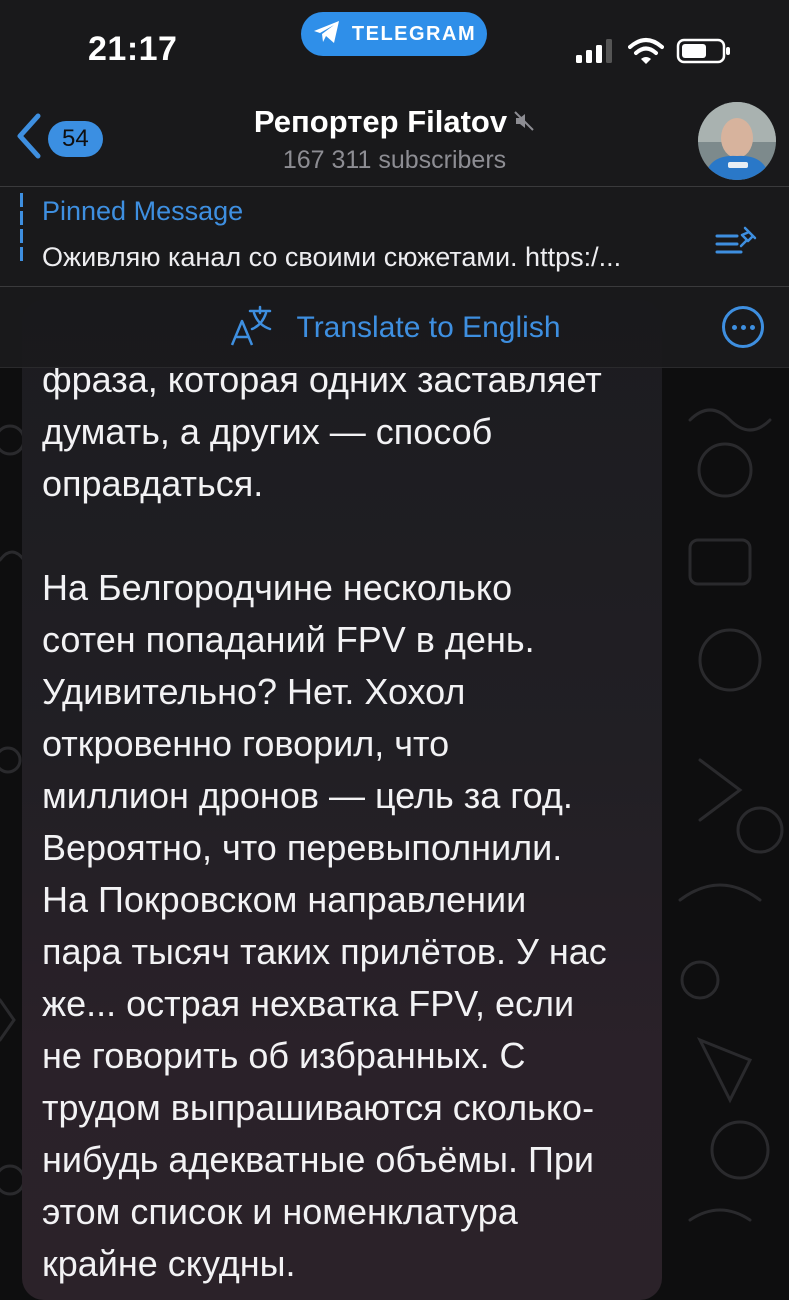 This screenshot has height=1300, width=789. I want to click on header-divider, so click(394, 186).